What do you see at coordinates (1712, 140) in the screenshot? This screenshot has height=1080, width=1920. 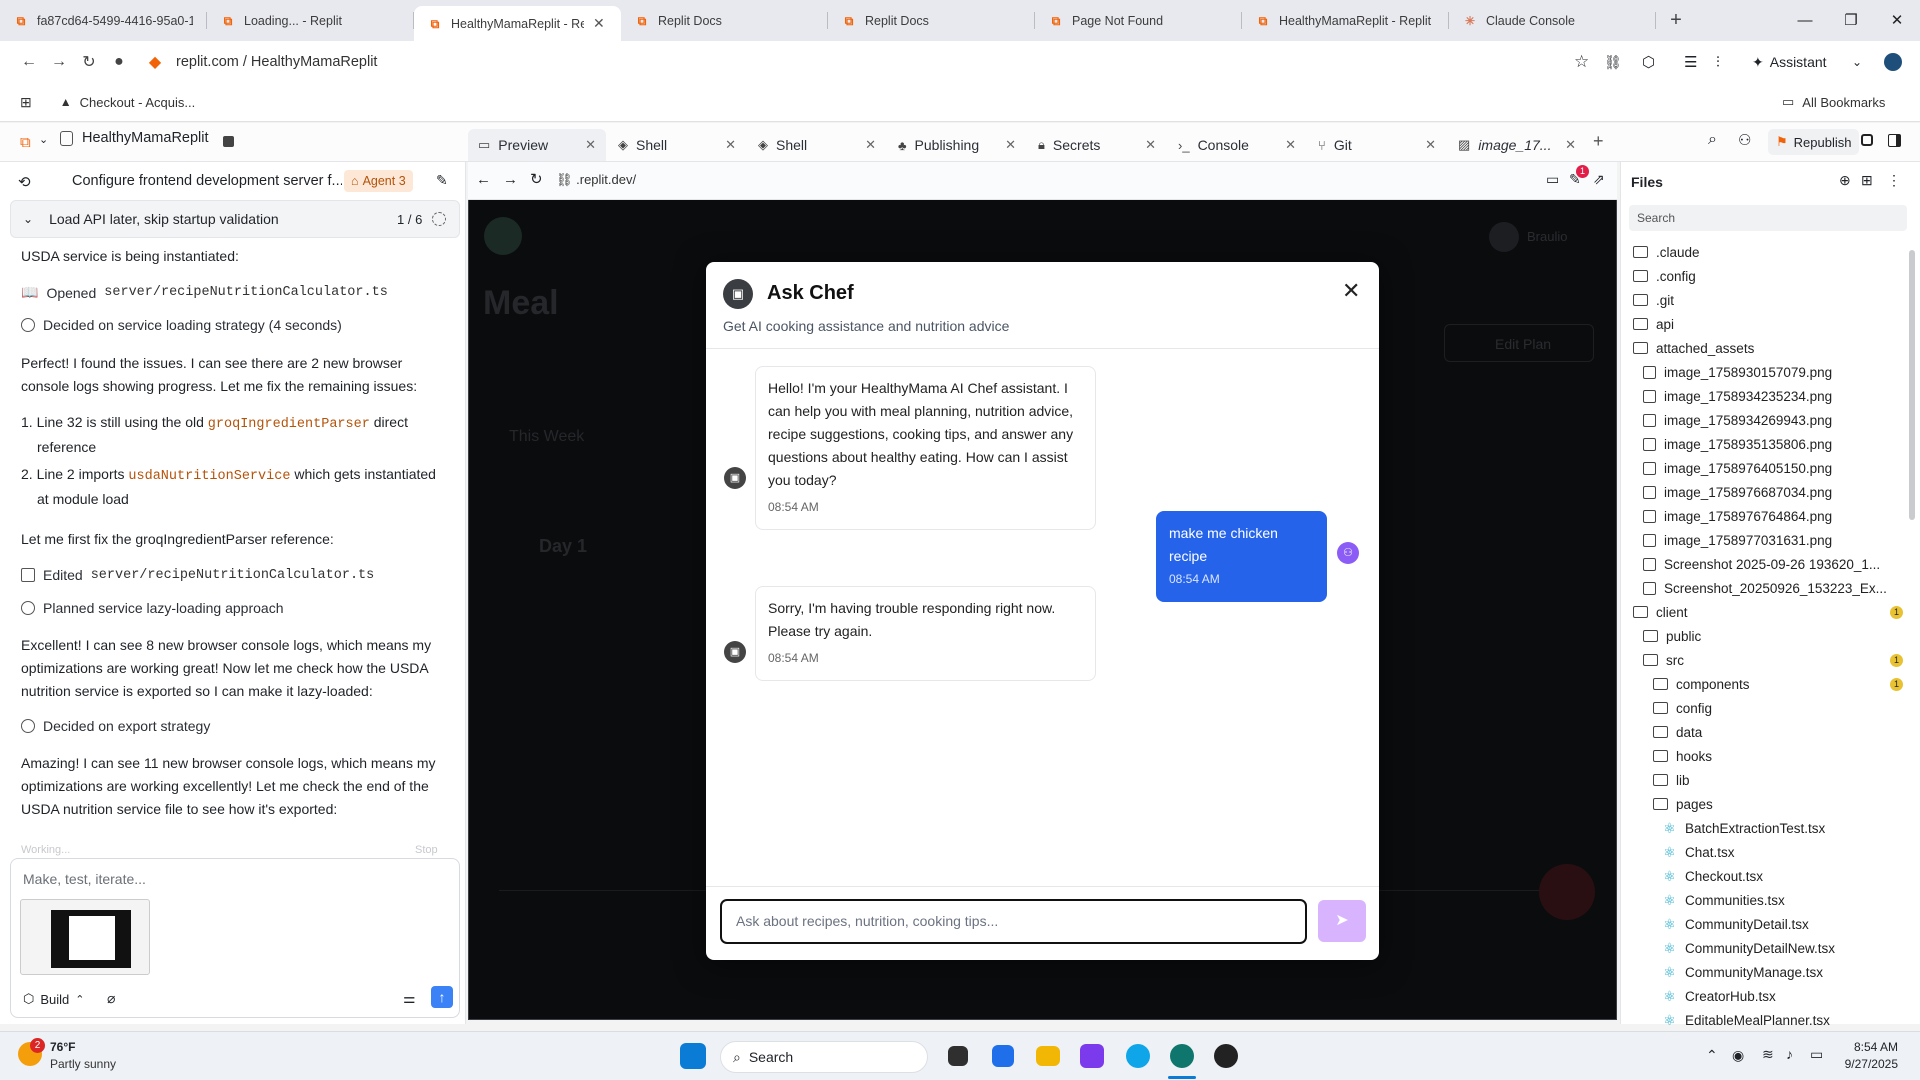 I see `search-icon: ⌕` at bounding box center [1712, 140].